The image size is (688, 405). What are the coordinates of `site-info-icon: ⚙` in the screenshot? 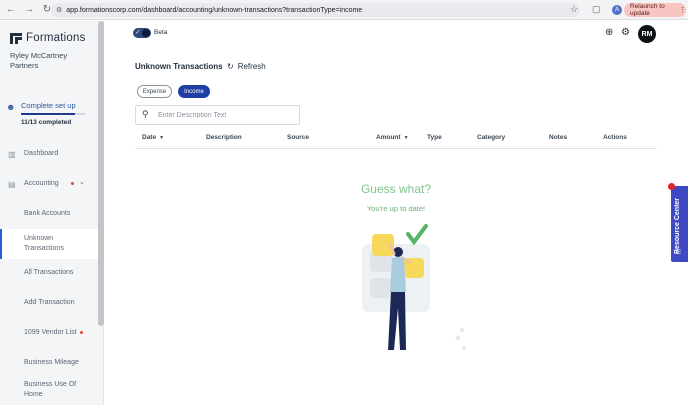 It's located at (59, 10).